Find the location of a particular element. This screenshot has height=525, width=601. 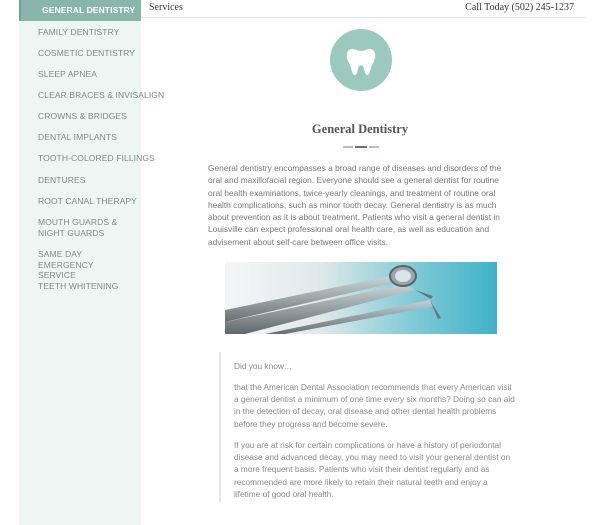

call-today-phone: Call Today (502) 245-1237 is located at coordinates (519, 7).